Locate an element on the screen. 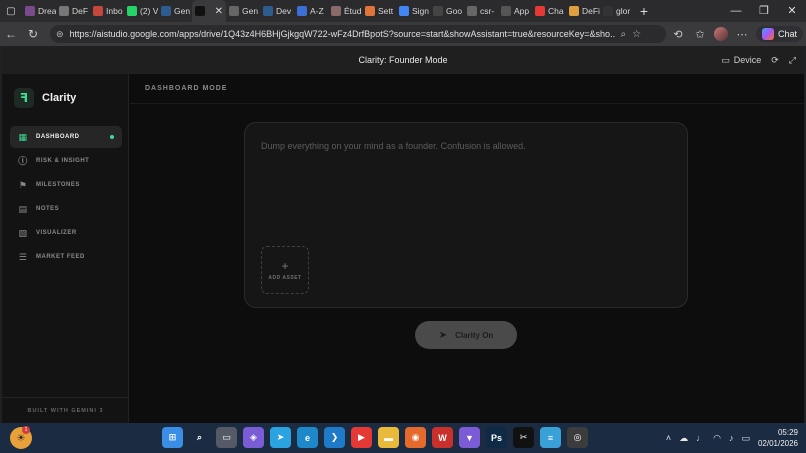  gemini-icon is located at coordinates (302, 11).